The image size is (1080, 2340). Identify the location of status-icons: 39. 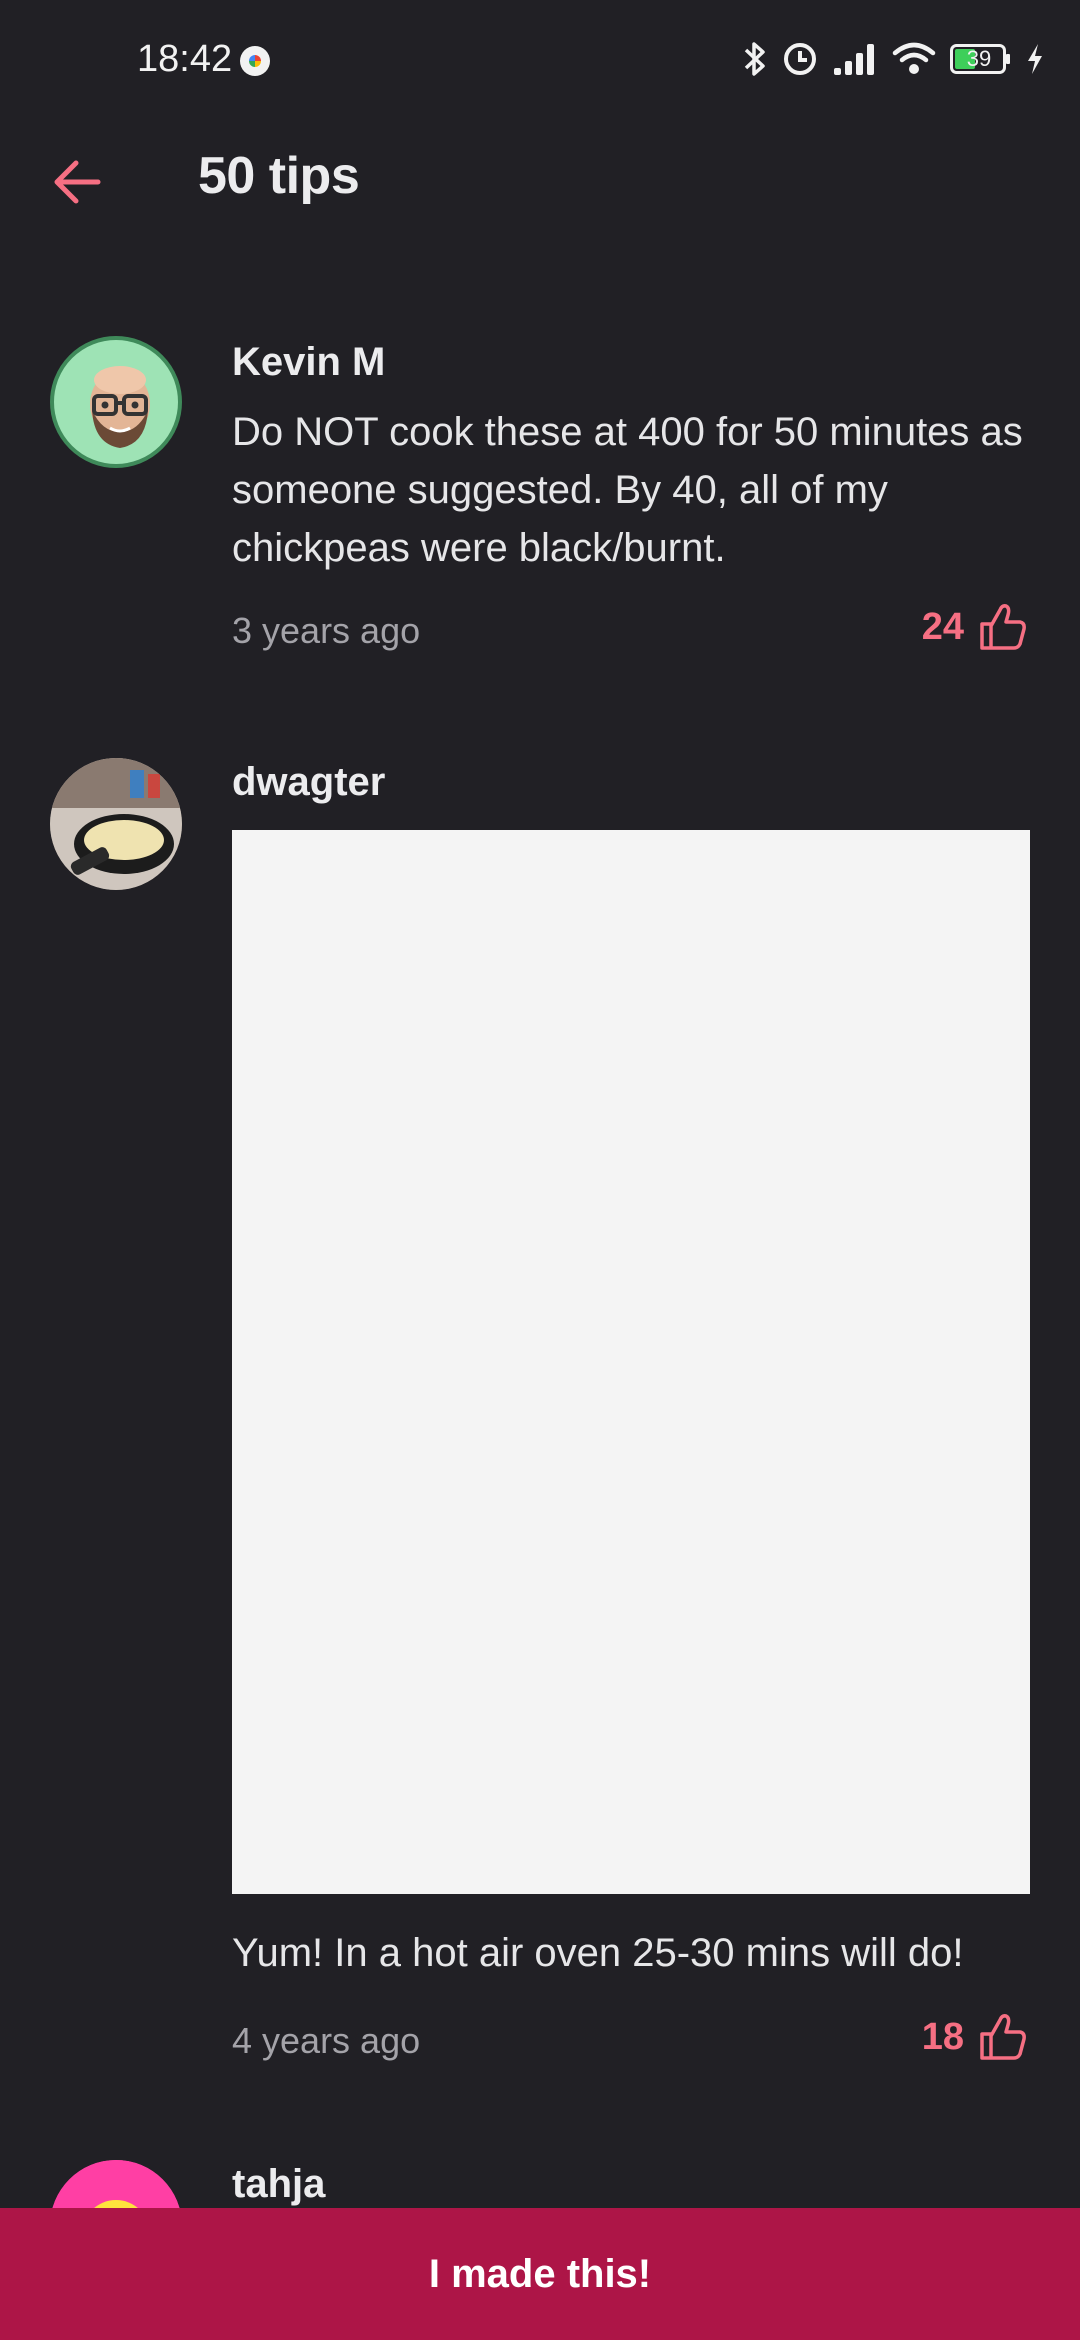
(893, 59).